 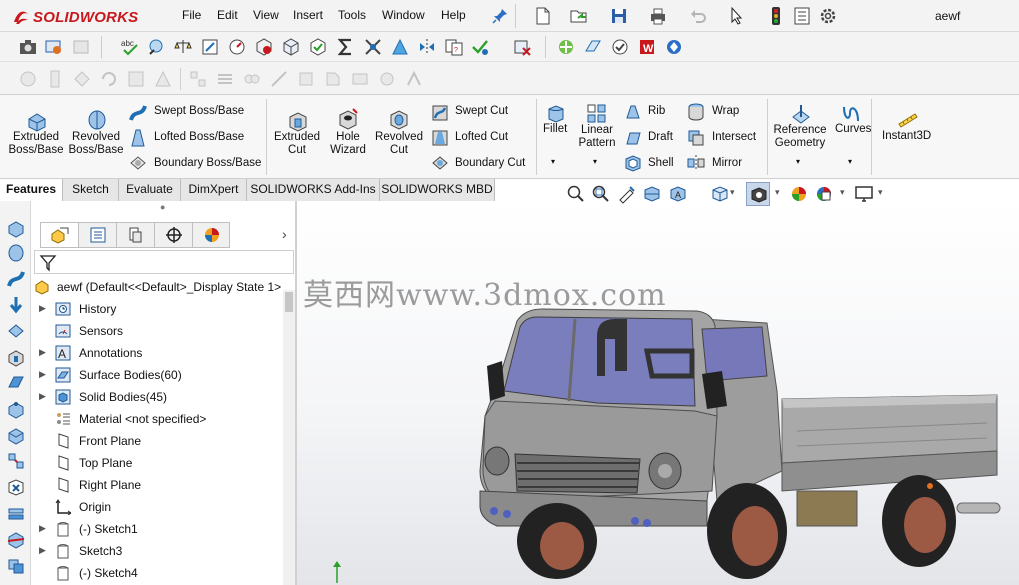 I want to click on reference-geometry-button: Reference Geometry, so click(x=800, y=137).